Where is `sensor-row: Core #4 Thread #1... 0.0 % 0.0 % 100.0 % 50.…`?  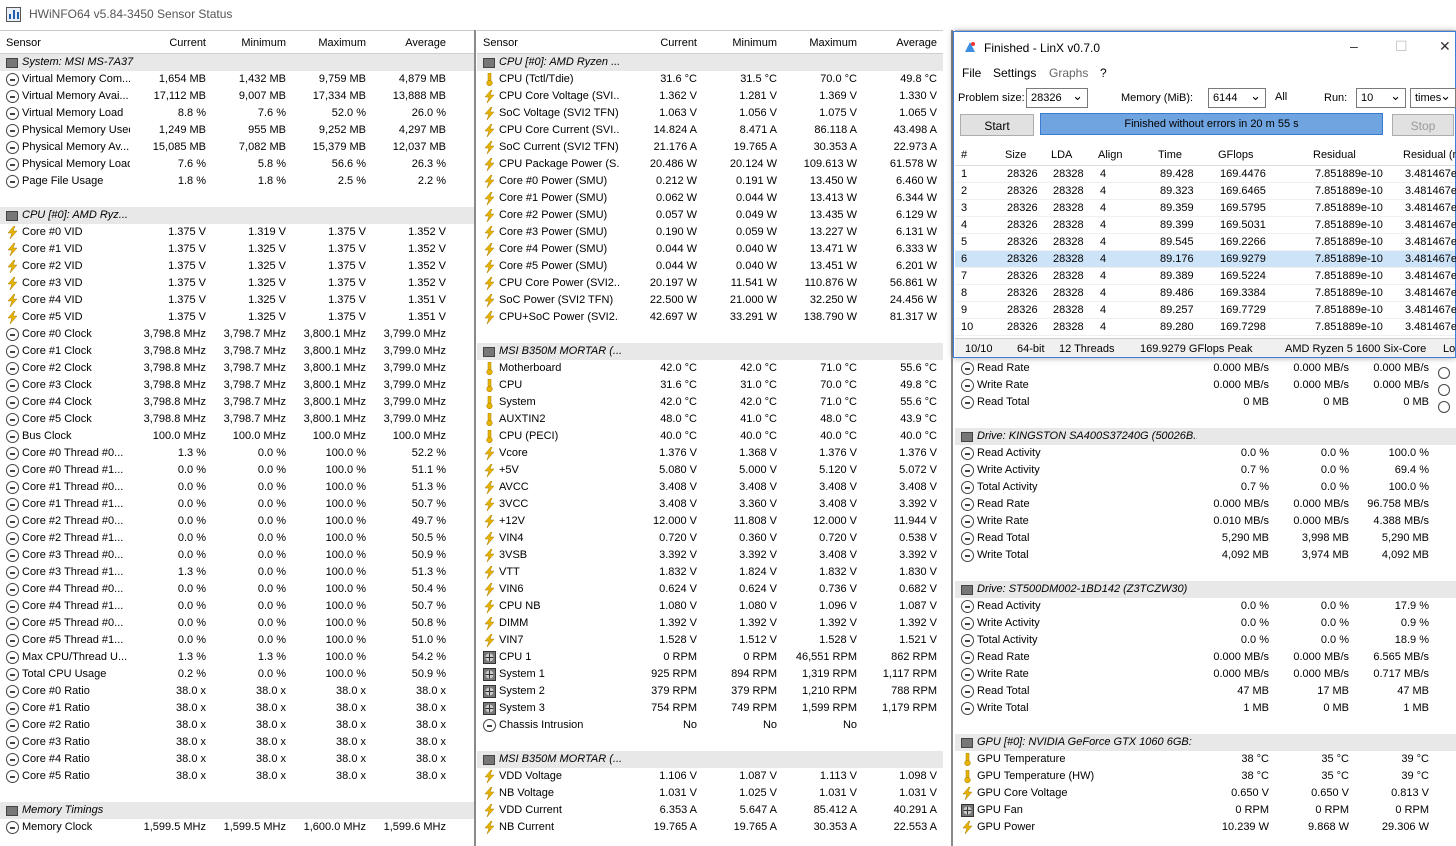 sensor-row: Core #4 Thread #1... 0.0 % 0.0 % 100.0 % 50.… is located at coordinates (237, 606).